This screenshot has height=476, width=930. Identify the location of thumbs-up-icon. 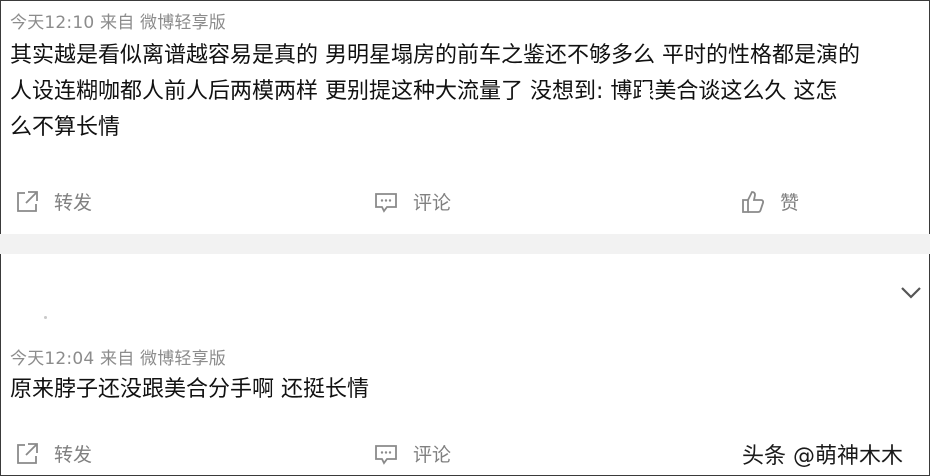
(753, 201).